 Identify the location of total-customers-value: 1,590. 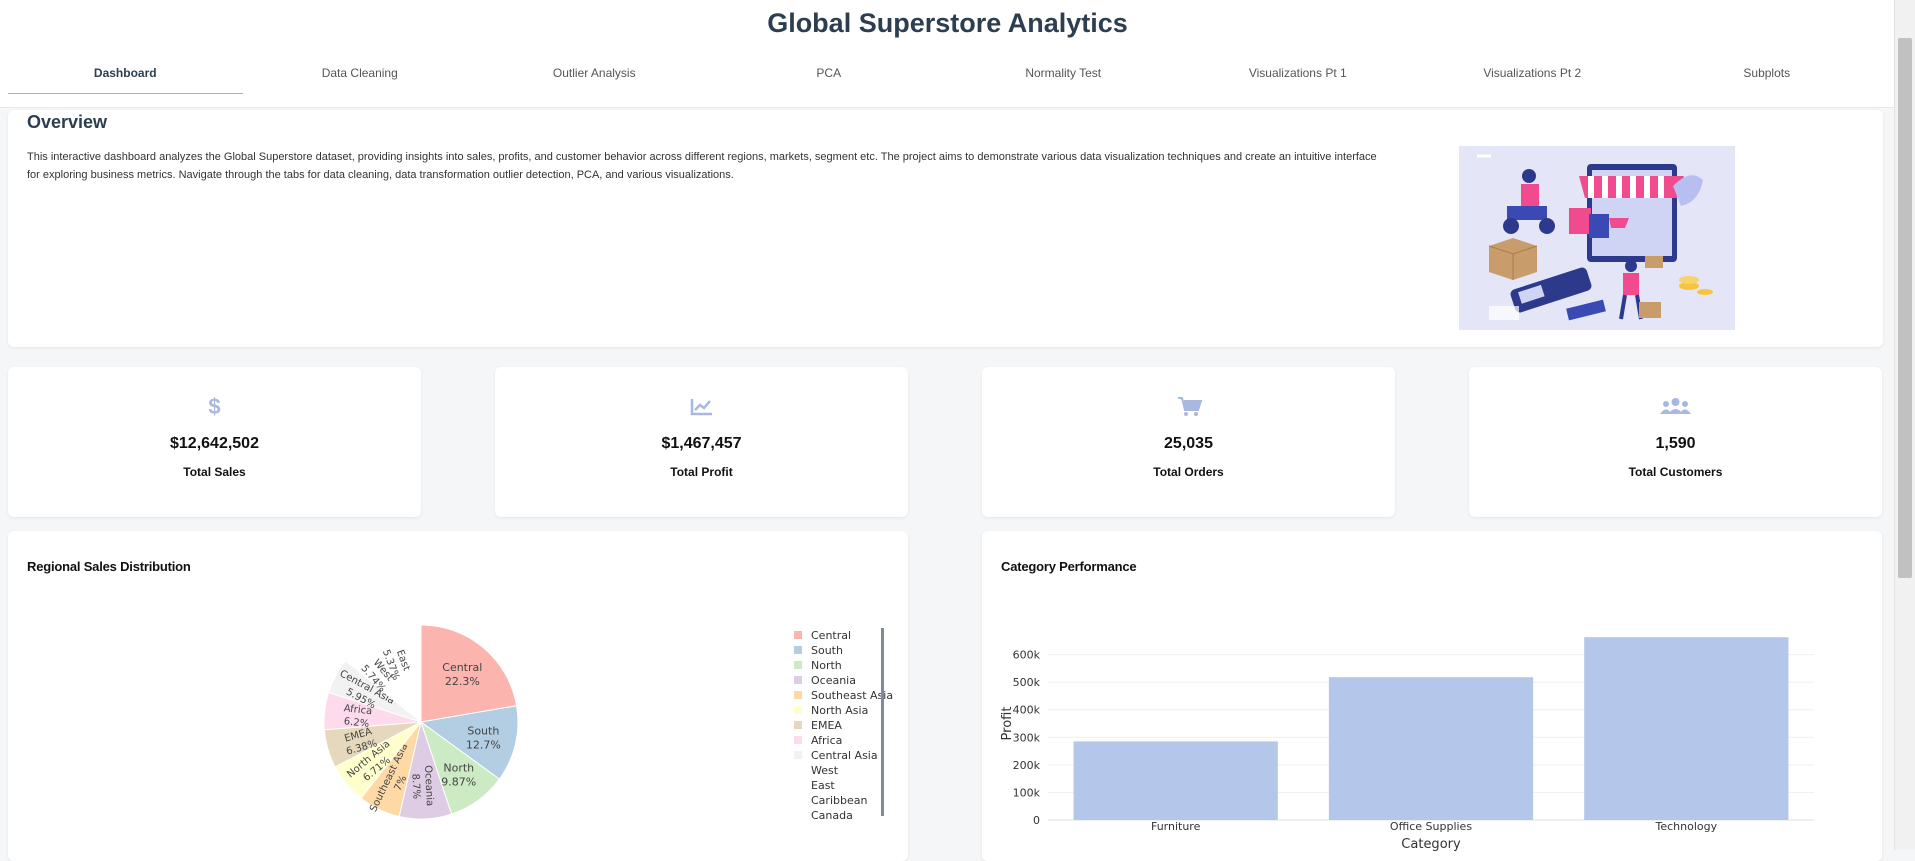
(1675, 443).